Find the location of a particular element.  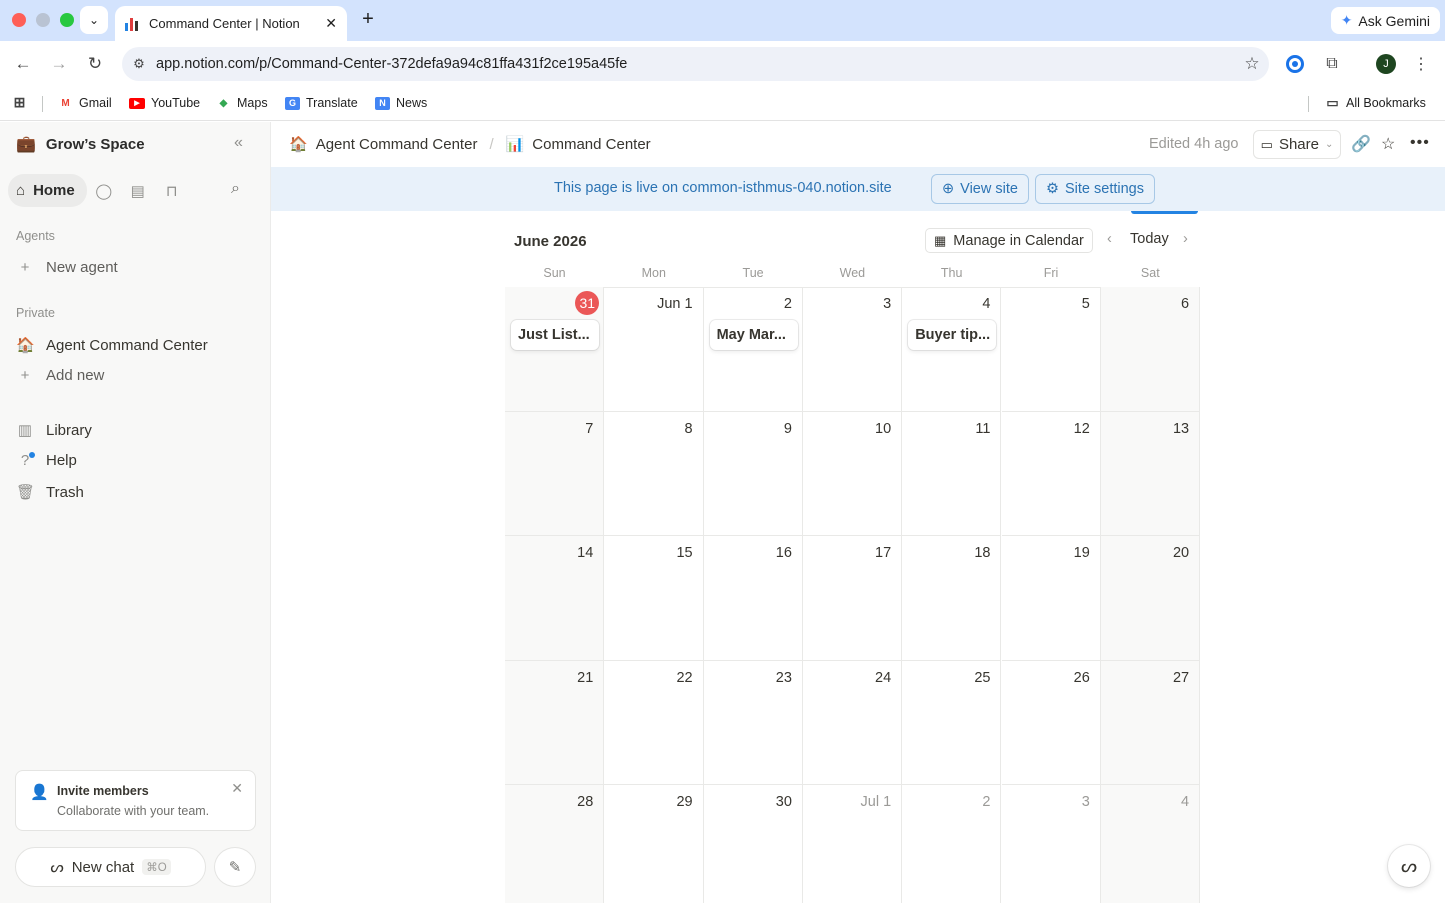

browser-menu-icon: ⋮ is located at coordinates (1421, 64).